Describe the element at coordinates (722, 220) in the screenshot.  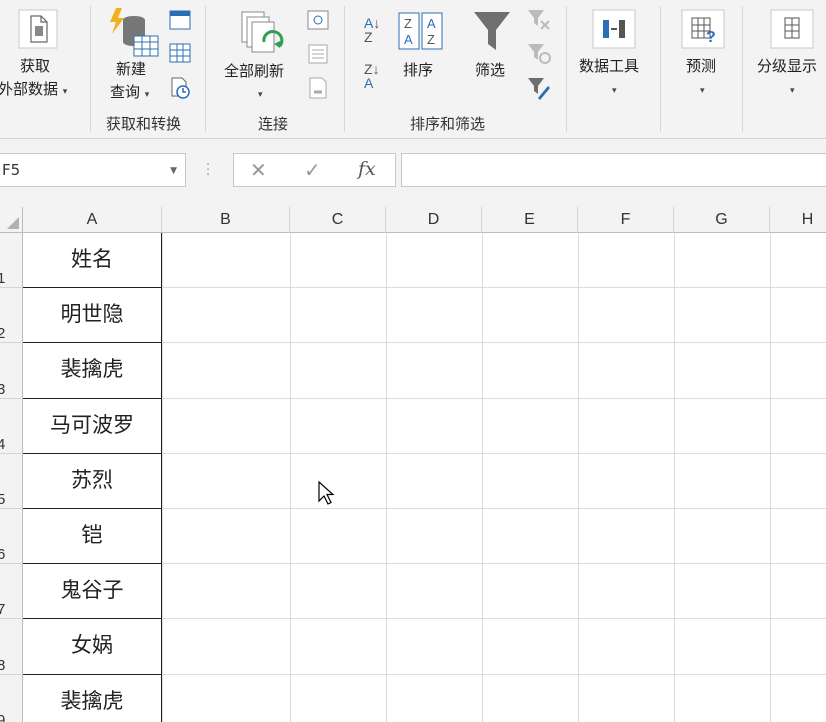
I see `column-header-g: G` at that location.